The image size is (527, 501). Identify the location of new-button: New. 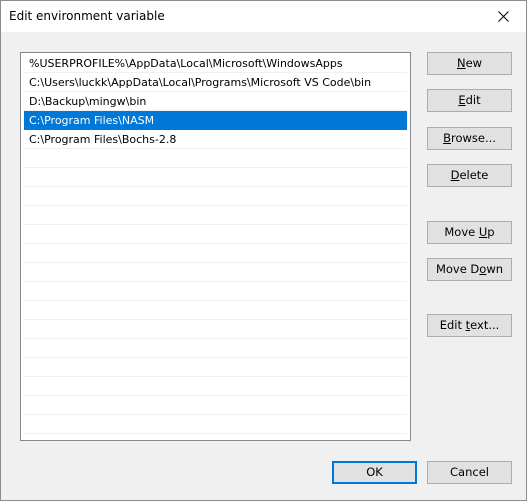
(469, 63).